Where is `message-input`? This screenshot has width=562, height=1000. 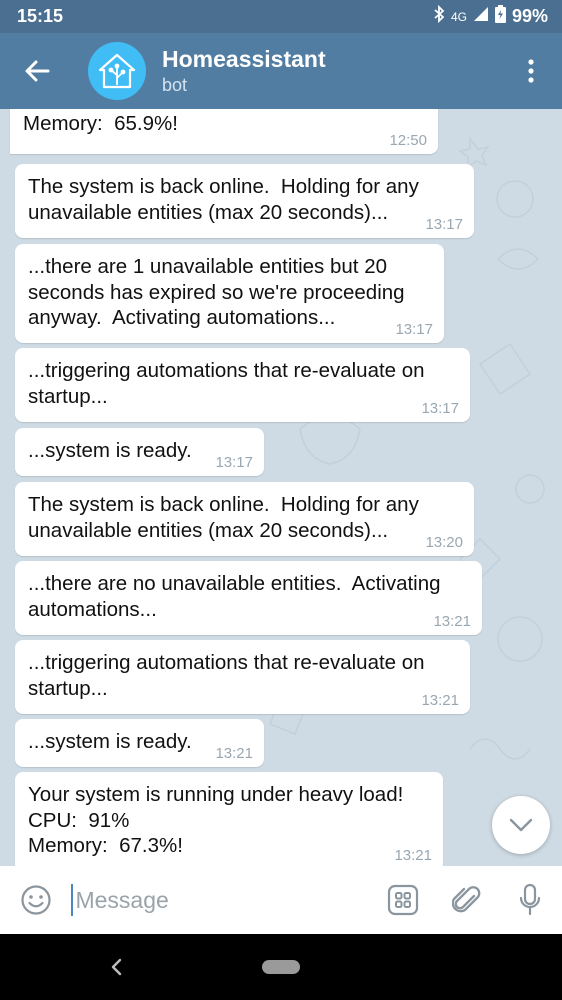
message-input is located at coordinates (221, 900).